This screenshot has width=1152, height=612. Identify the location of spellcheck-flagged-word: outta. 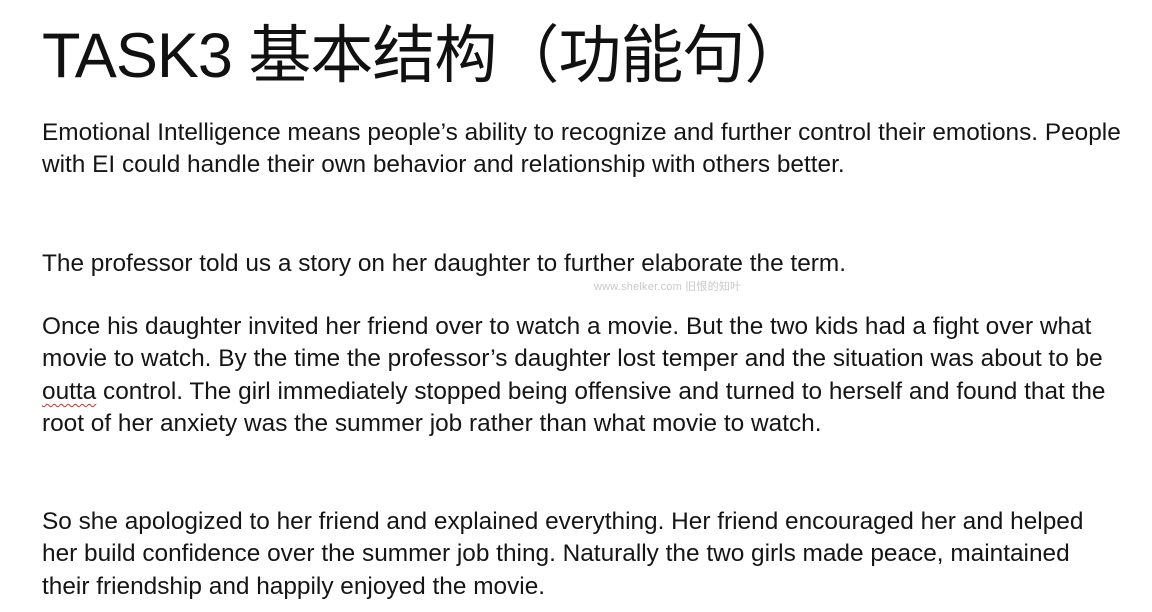
(69, 391).